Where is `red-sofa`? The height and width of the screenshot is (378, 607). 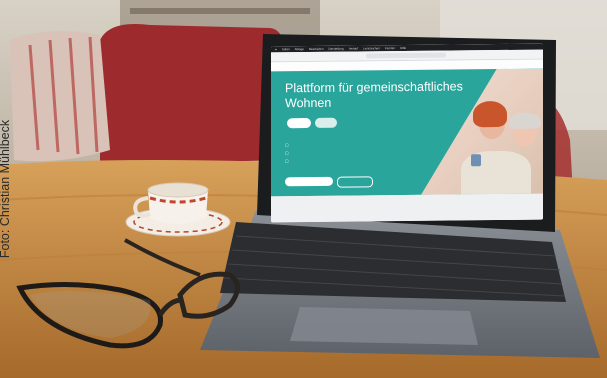 red-sofa is located at coordinates (193, 94).